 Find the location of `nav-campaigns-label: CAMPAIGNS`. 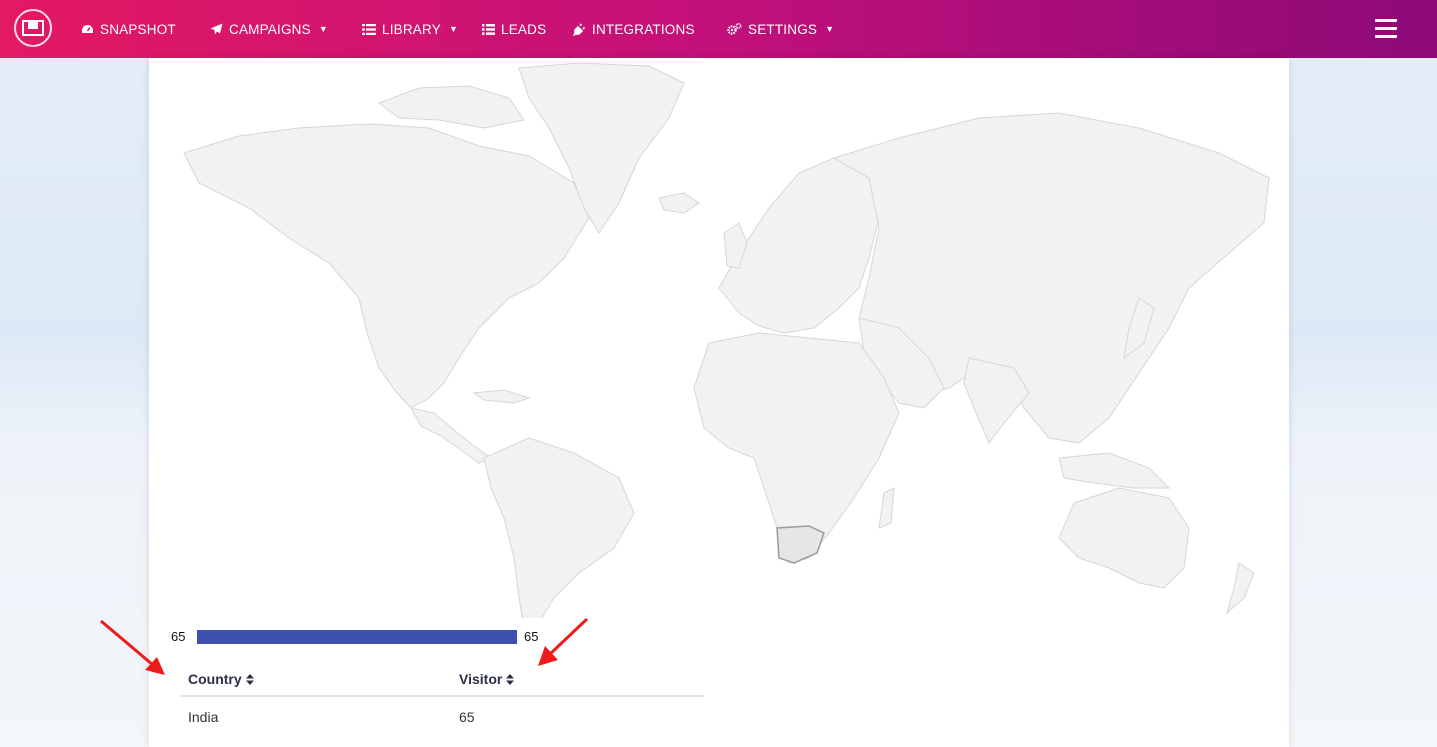

nav-campaigns-label: CAMPAIGNS is located at coordinates (270, 29).